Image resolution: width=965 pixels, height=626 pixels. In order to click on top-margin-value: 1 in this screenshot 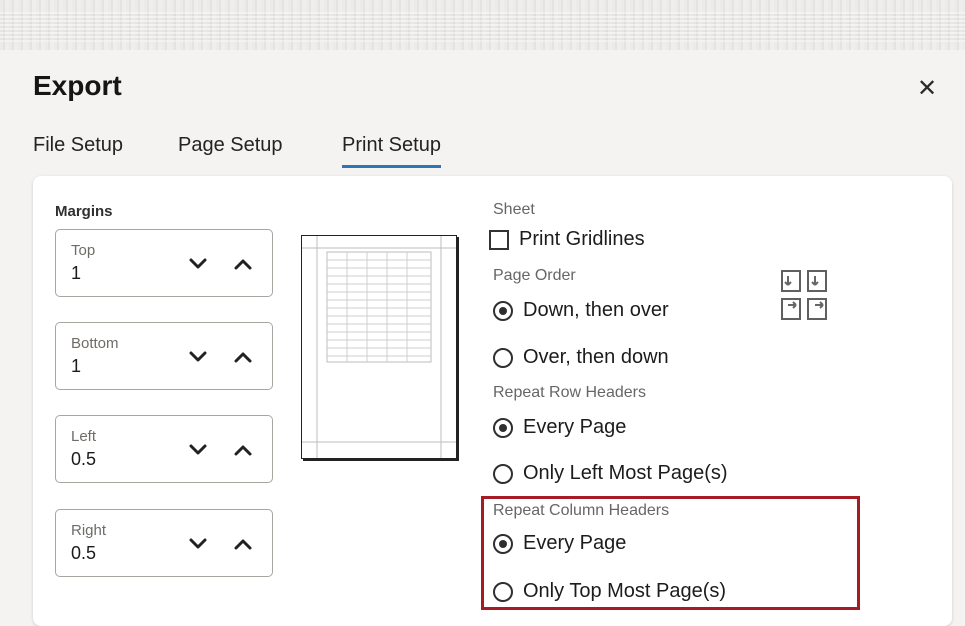, I will do `click(76, 273)`.